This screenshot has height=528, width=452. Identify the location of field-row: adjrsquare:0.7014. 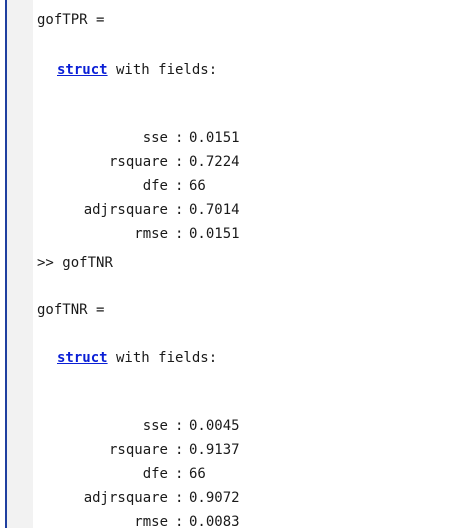
(148, 199).